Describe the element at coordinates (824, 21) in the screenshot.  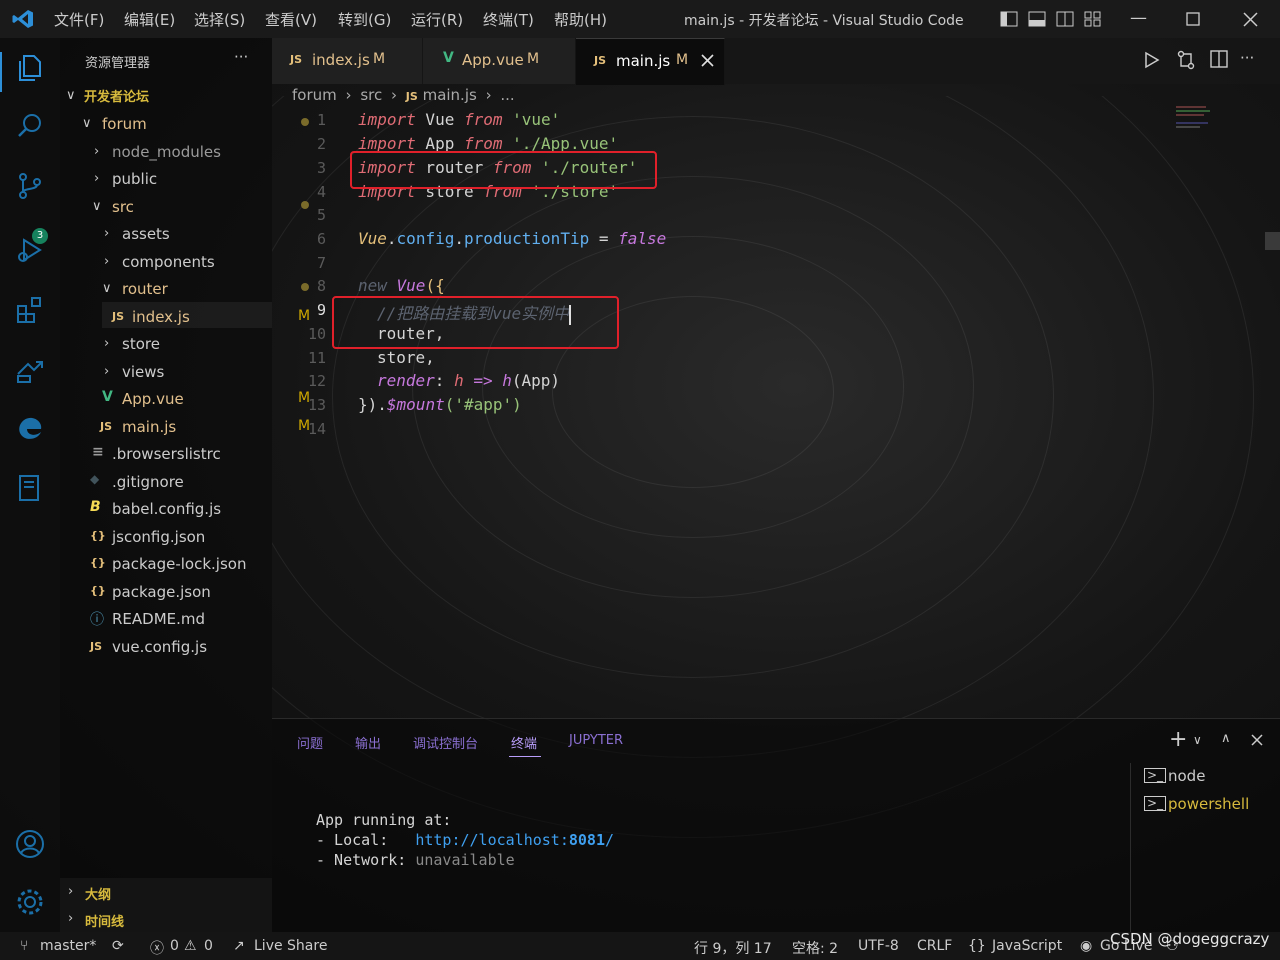
I see `window-title: main.js - 开发者论坛 - Visual Studio Code` at that location.